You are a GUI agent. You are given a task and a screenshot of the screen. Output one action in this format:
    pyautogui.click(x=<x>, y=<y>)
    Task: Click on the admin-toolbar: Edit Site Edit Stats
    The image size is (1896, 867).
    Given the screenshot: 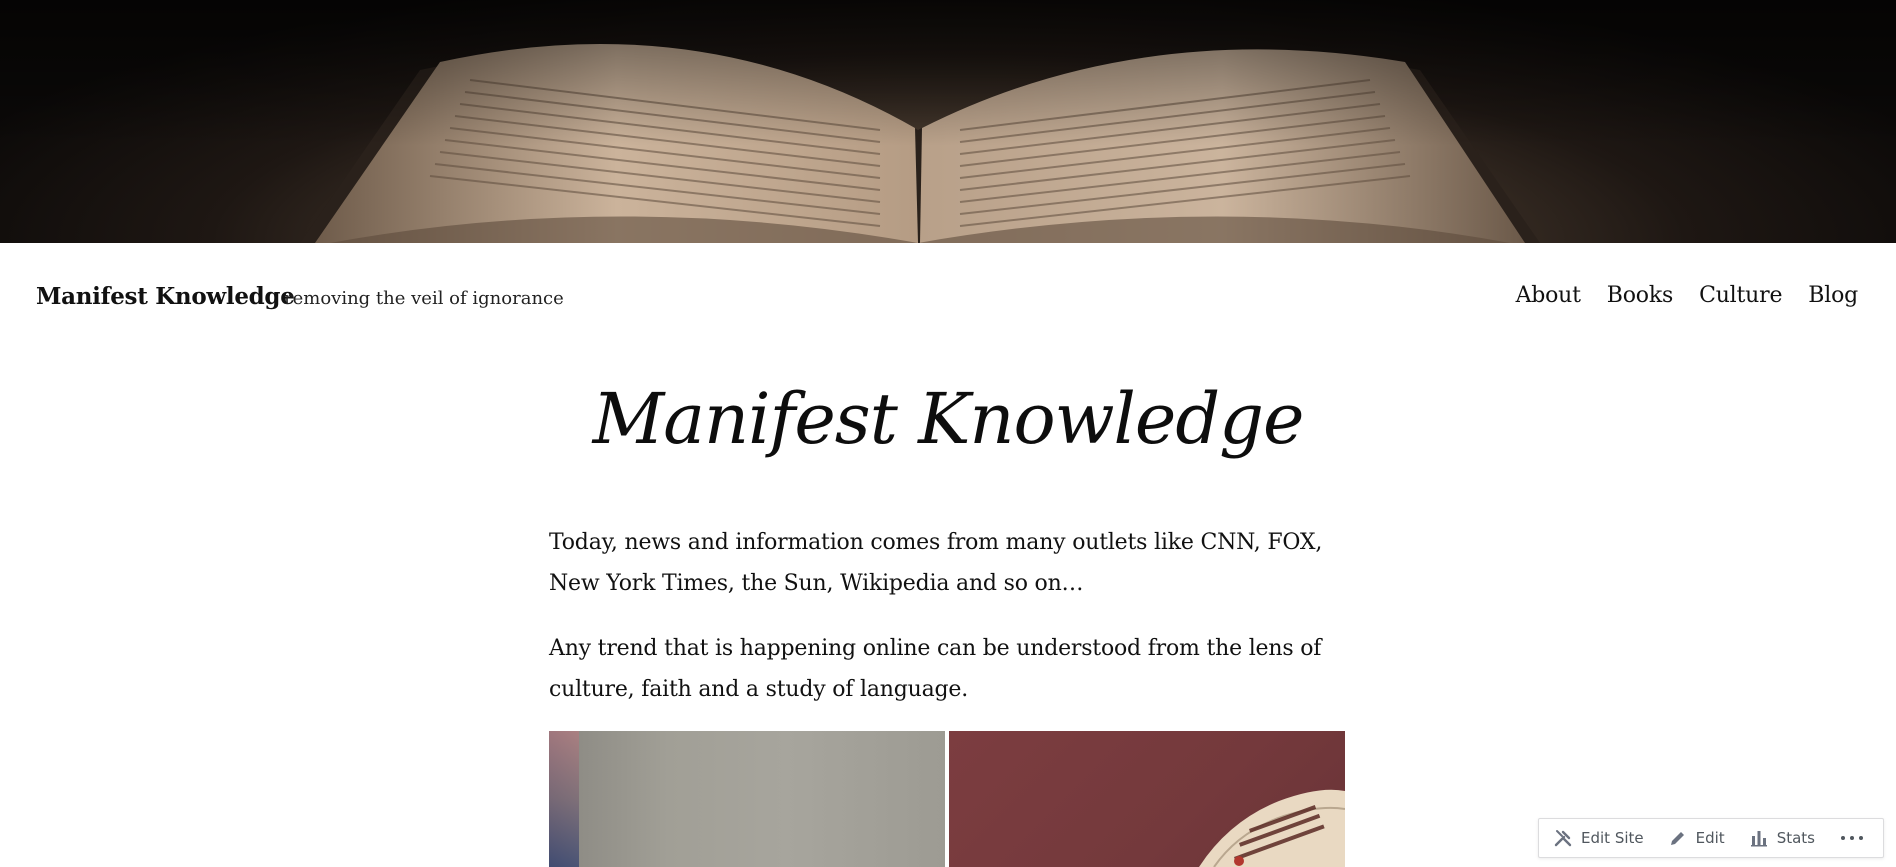 What is the action you would take?
    pyautogui.click(x=1711, y=838)
    